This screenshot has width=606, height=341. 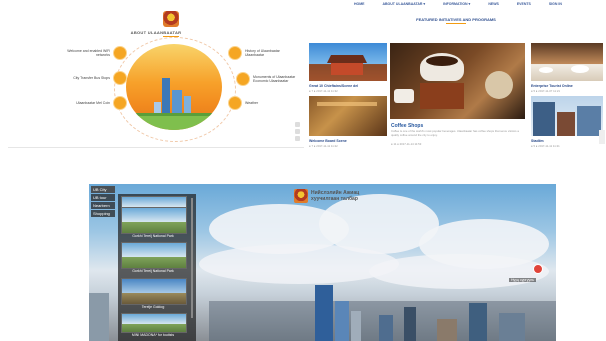 I want to click on panorama-logo: Нийслэлийн Ажиац хуучилгаан талбар, so click(x=326, y=196).